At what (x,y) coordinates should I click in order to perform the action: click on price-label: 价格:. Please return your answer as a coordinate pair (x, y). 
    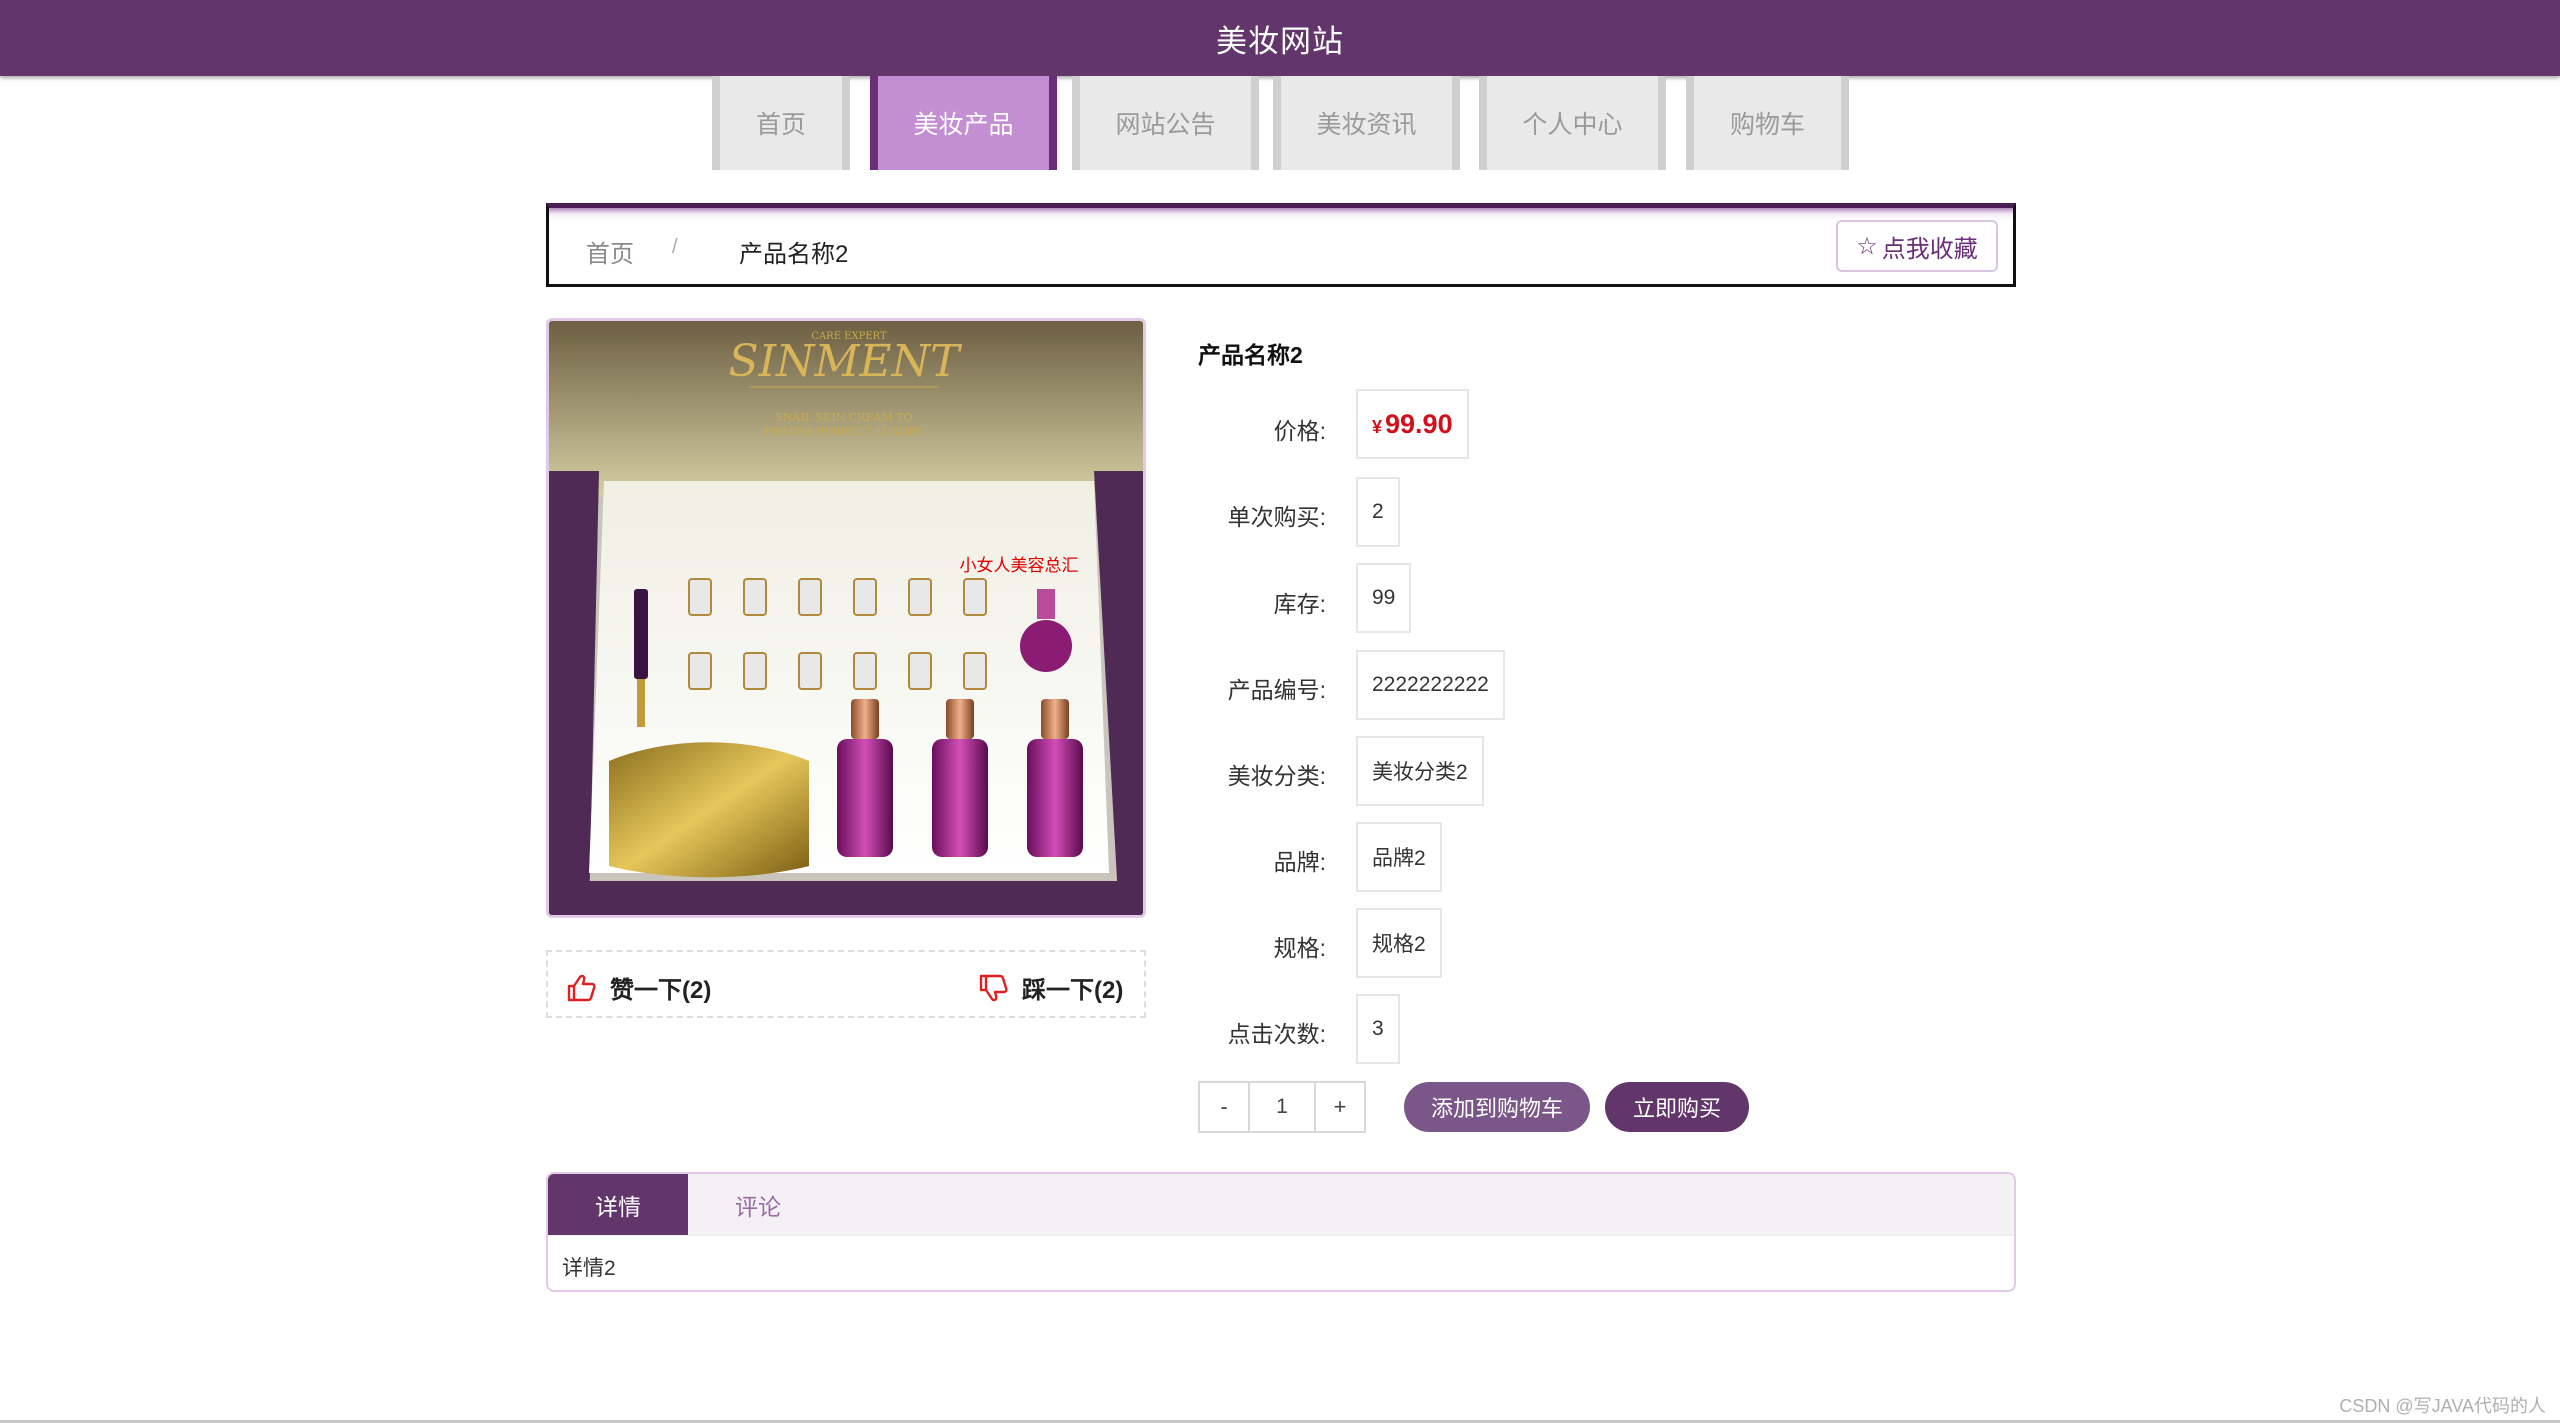
    Looking at the image, I should click on (1299, 431).